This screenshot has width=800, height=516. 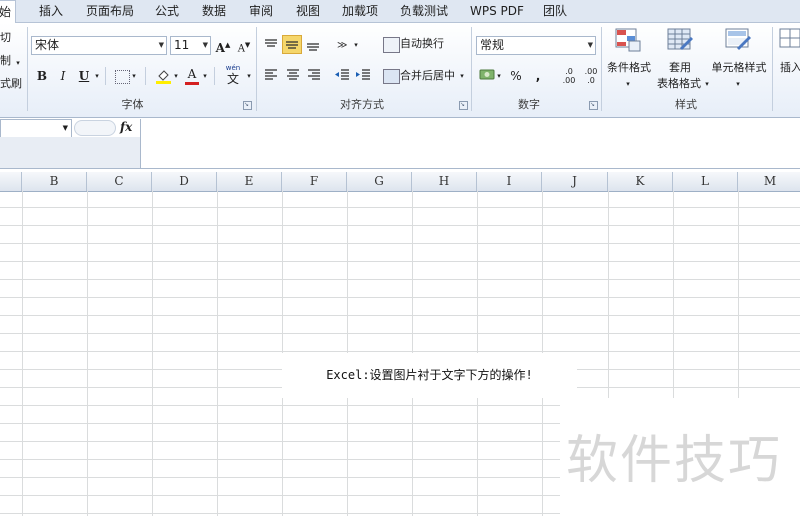 I want to click on tab-wps-pdf: WPS PDF, so click(x=497, y=11).